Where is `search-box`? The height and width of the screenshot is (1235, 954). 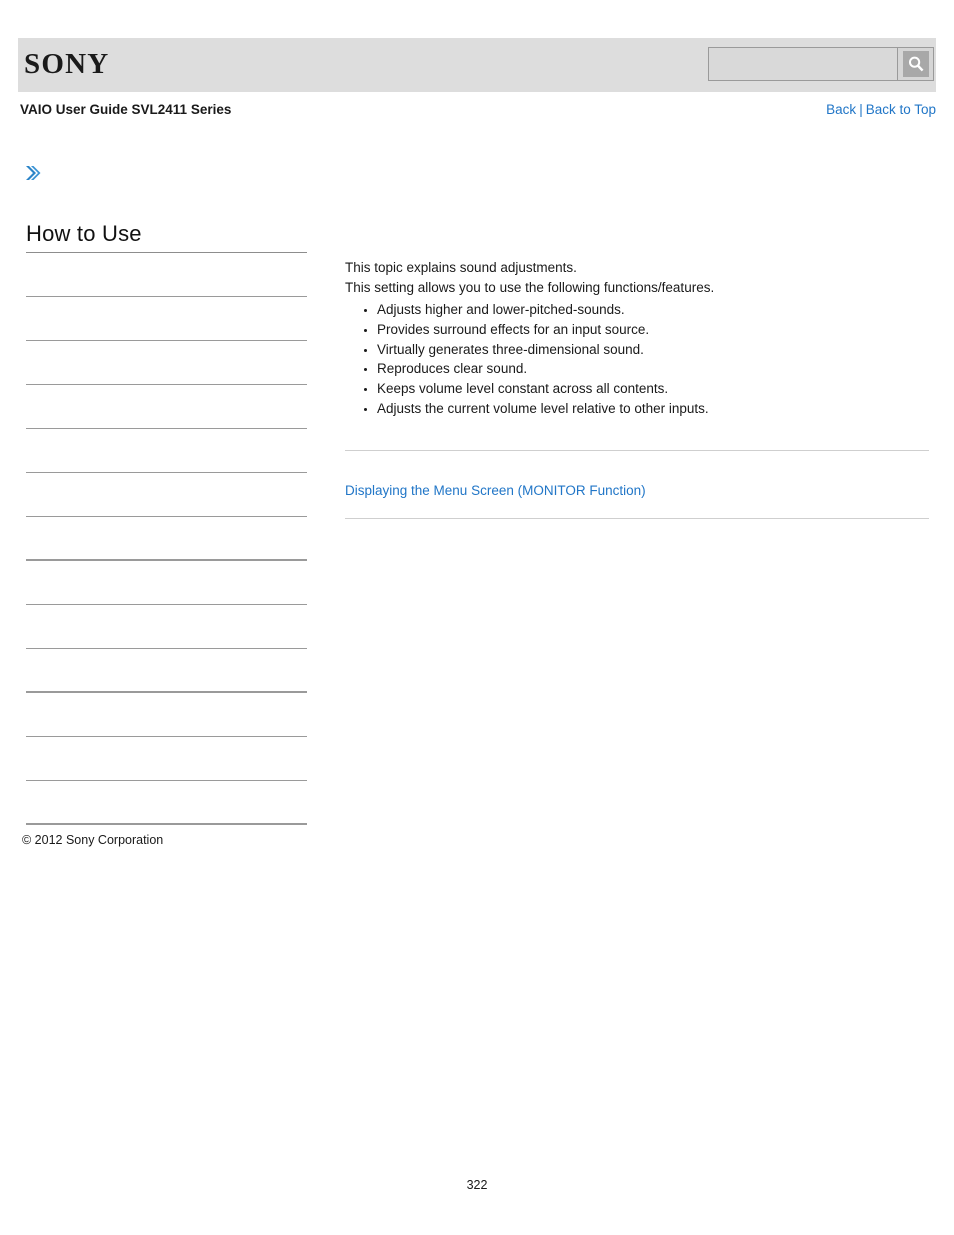
search-box is located at coordinates (821, 64).